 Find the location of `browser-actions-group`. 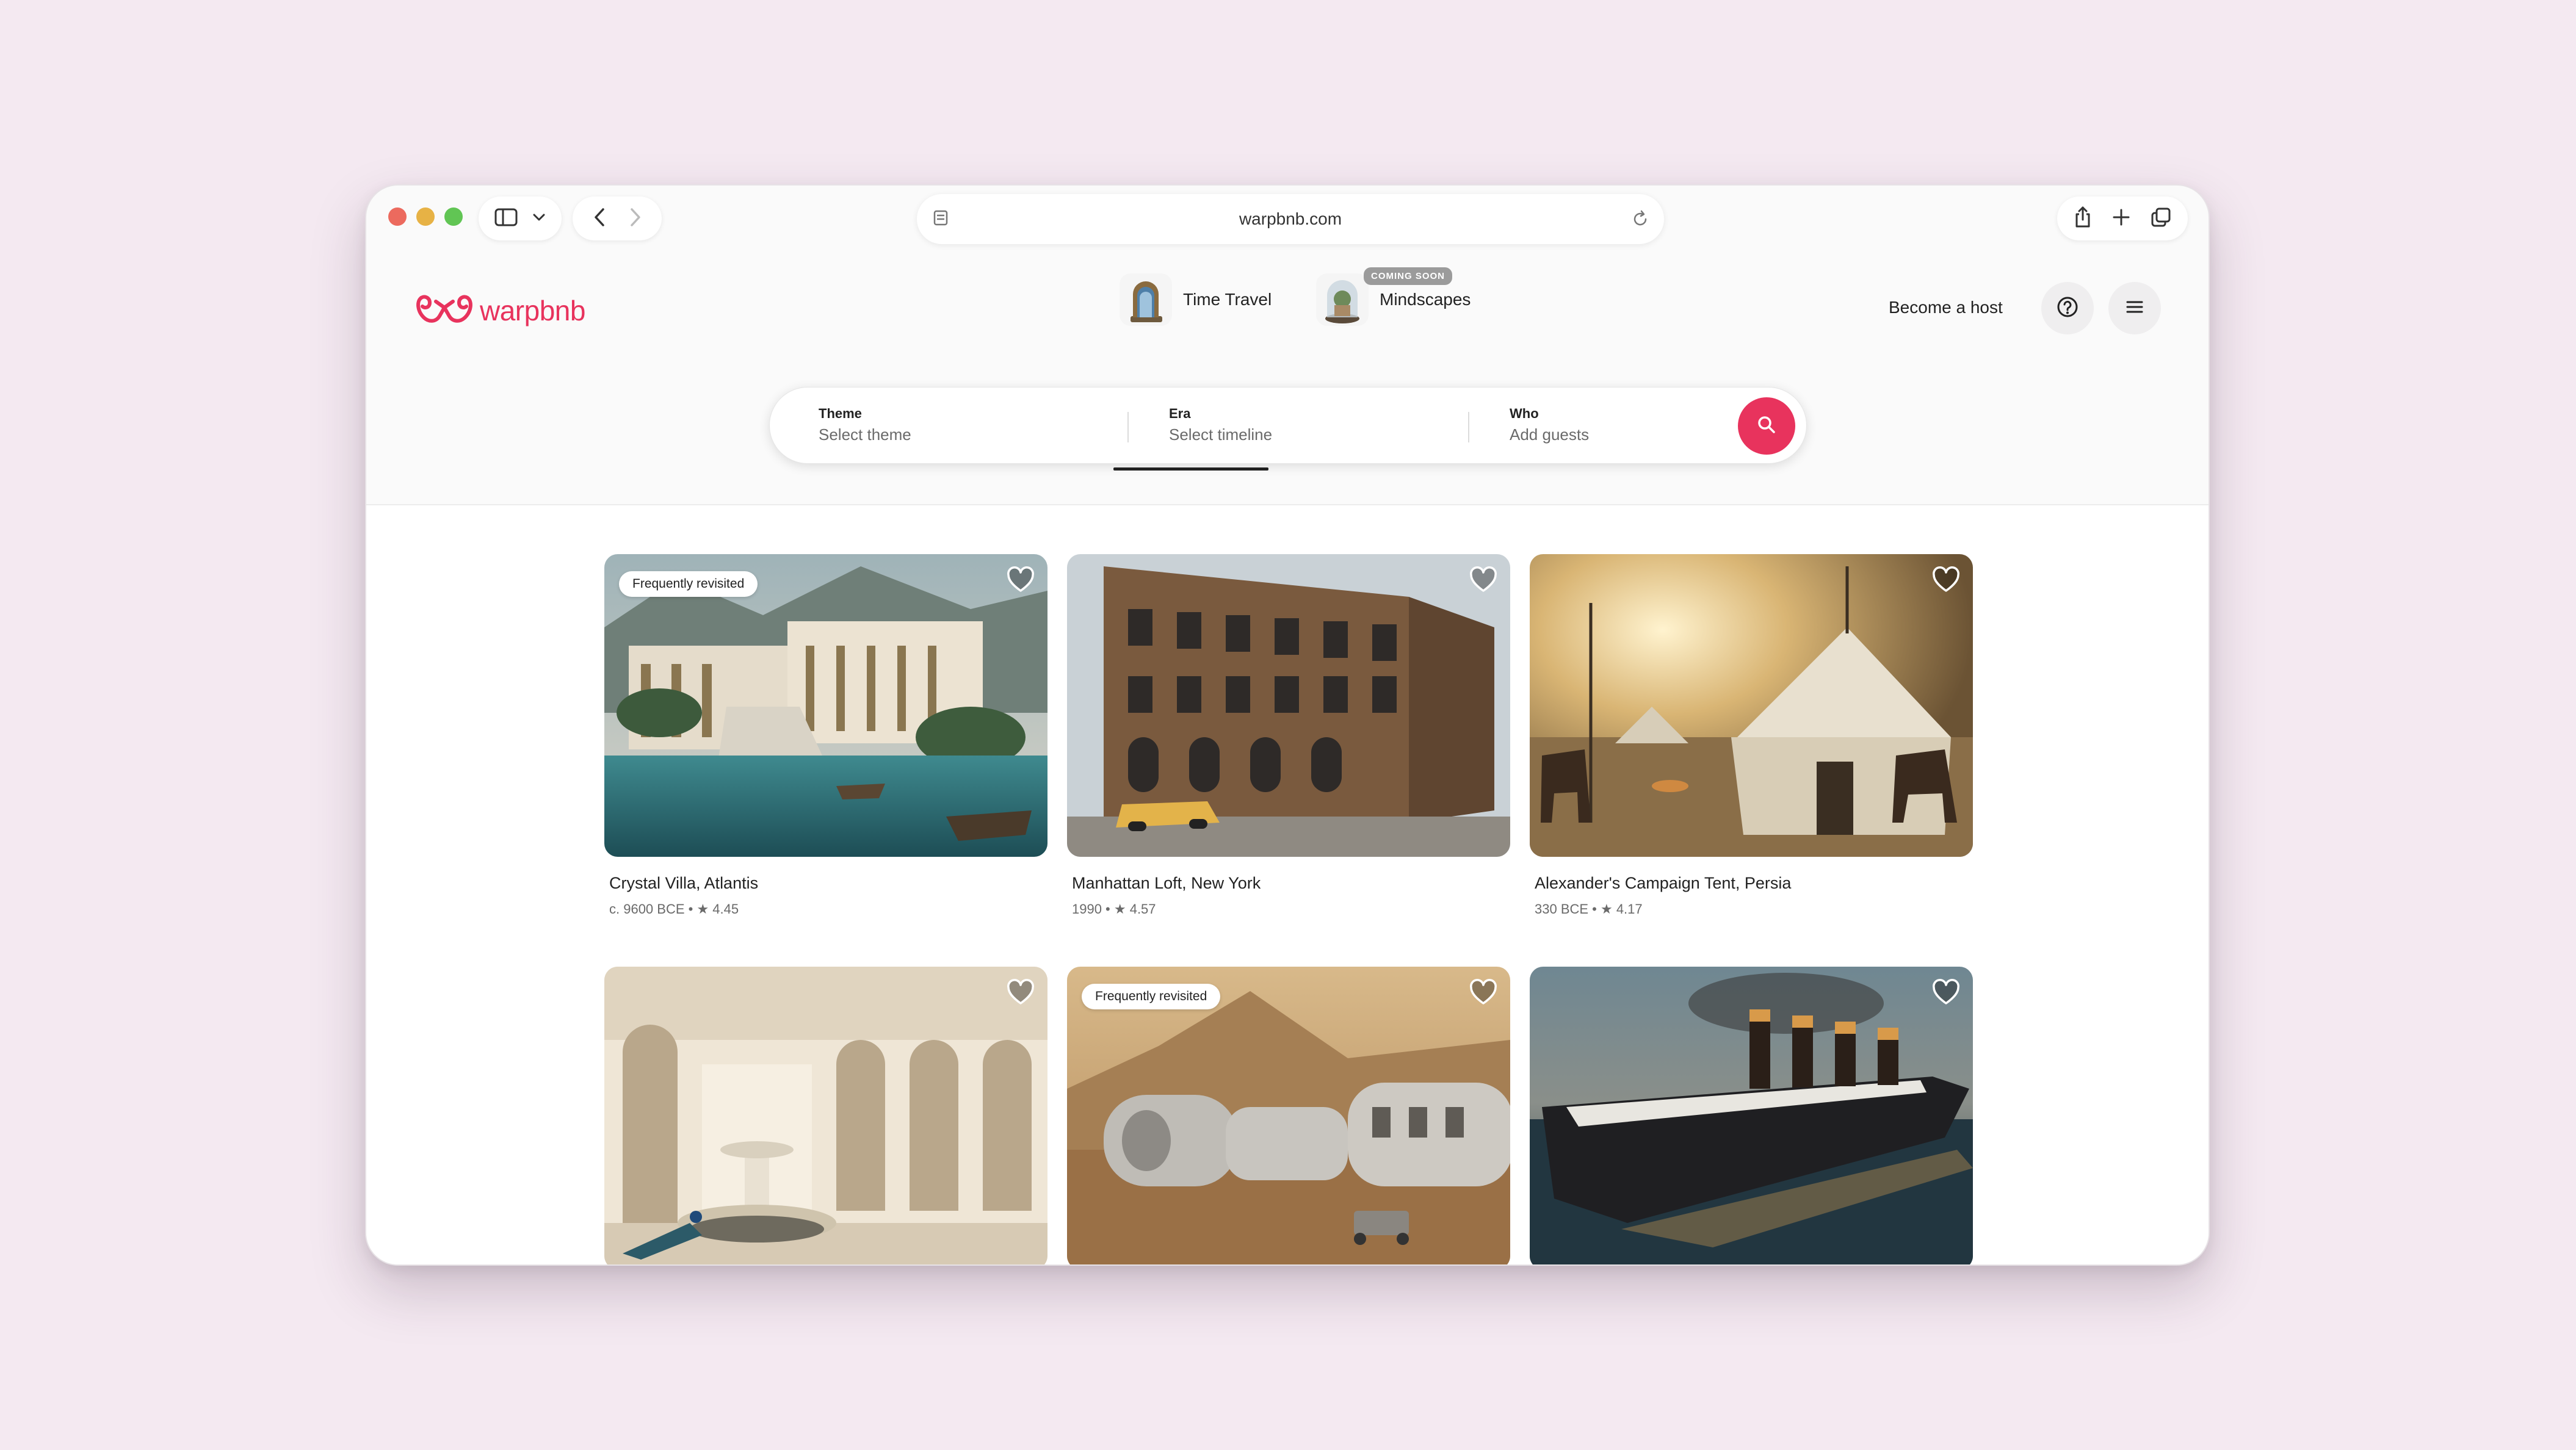

browser-actions-group is located at coordinates (2122, 219).